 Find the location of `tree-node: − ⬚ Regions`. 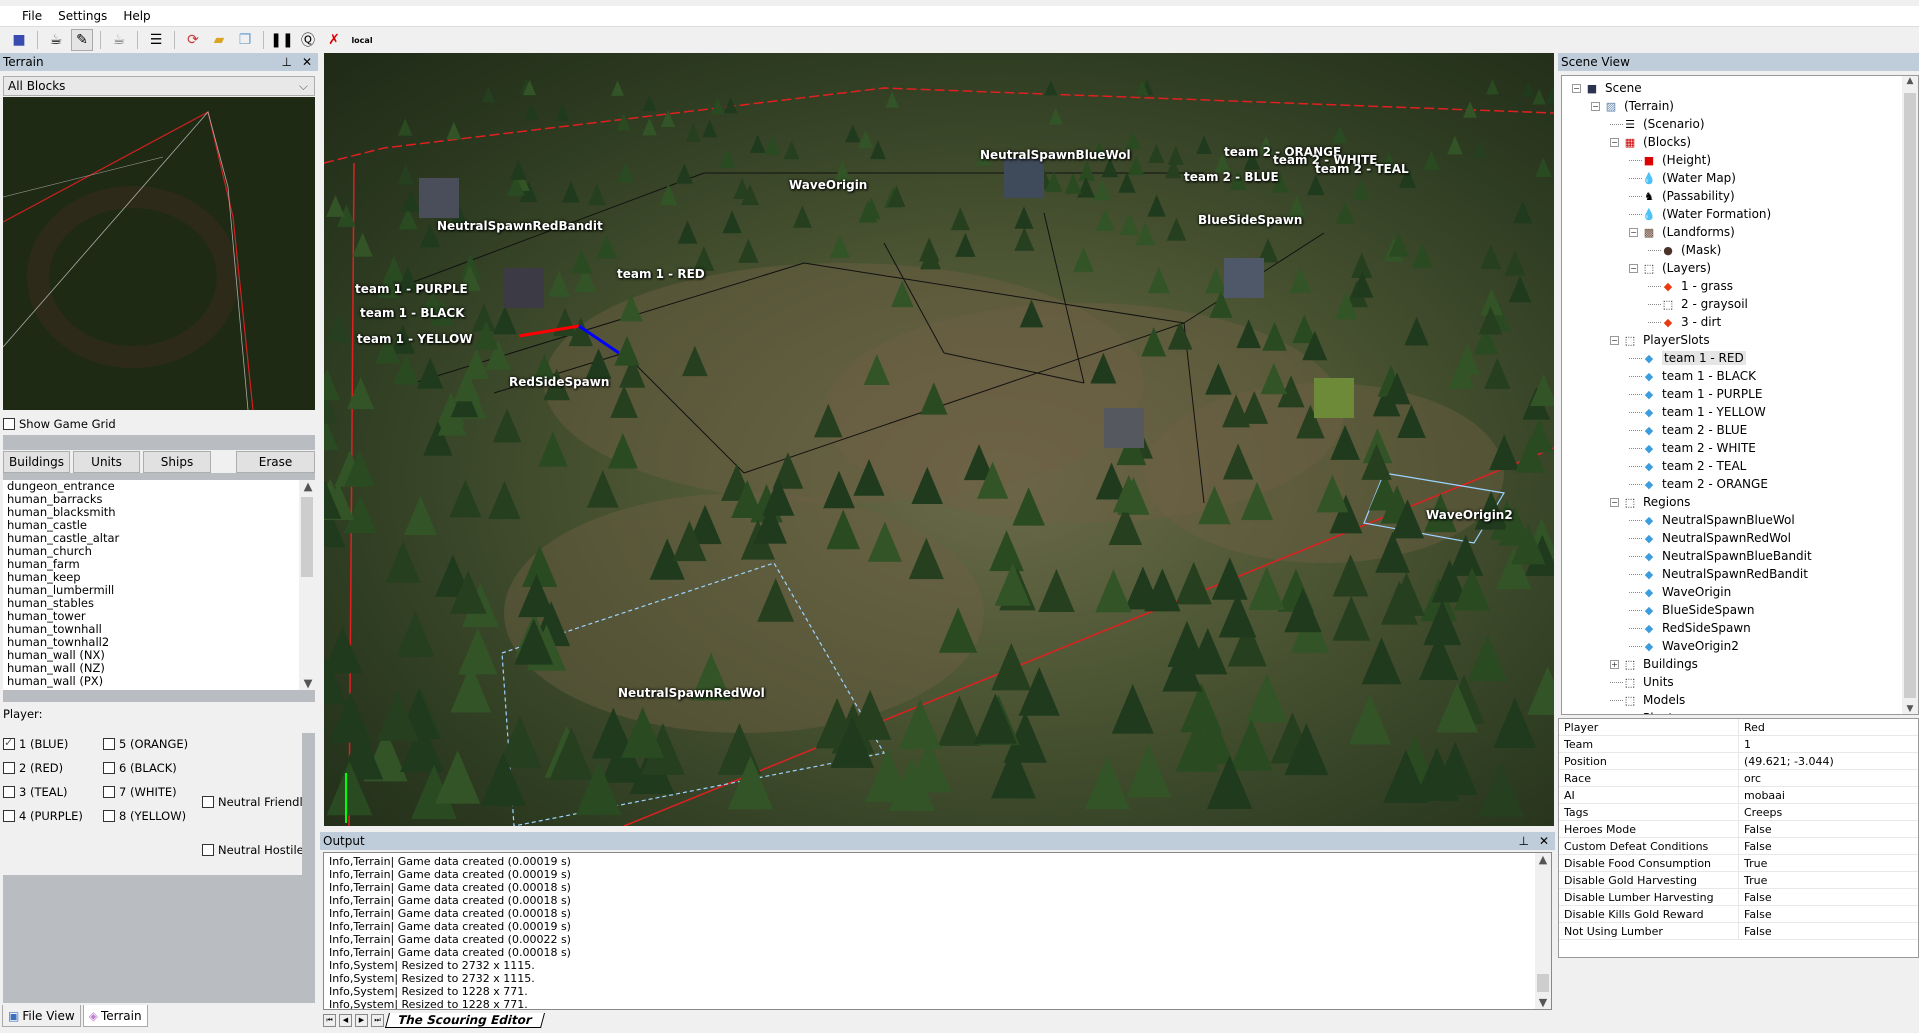

tree-node: − ⬚ Regions is located at coordinates (1650, 502).